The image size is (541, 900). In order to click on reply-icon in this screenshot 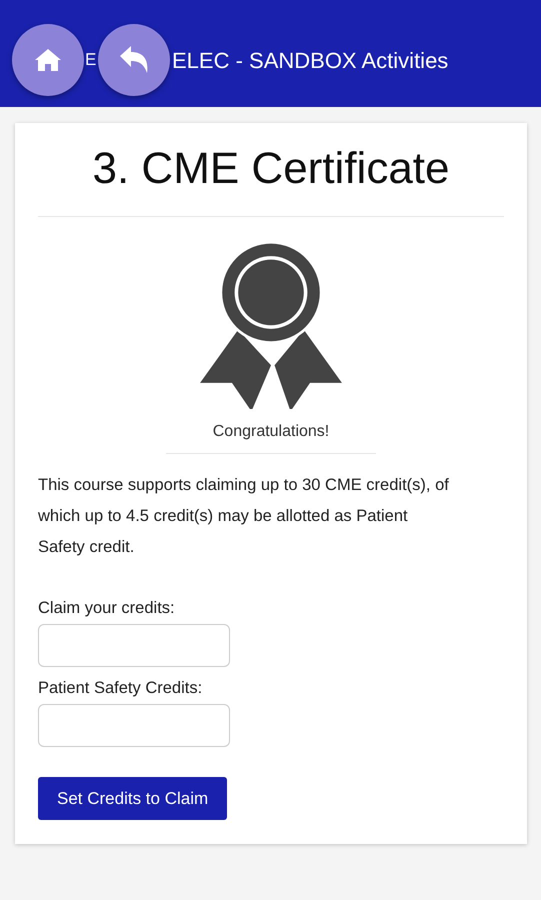, I will do `click(134, 60)`.